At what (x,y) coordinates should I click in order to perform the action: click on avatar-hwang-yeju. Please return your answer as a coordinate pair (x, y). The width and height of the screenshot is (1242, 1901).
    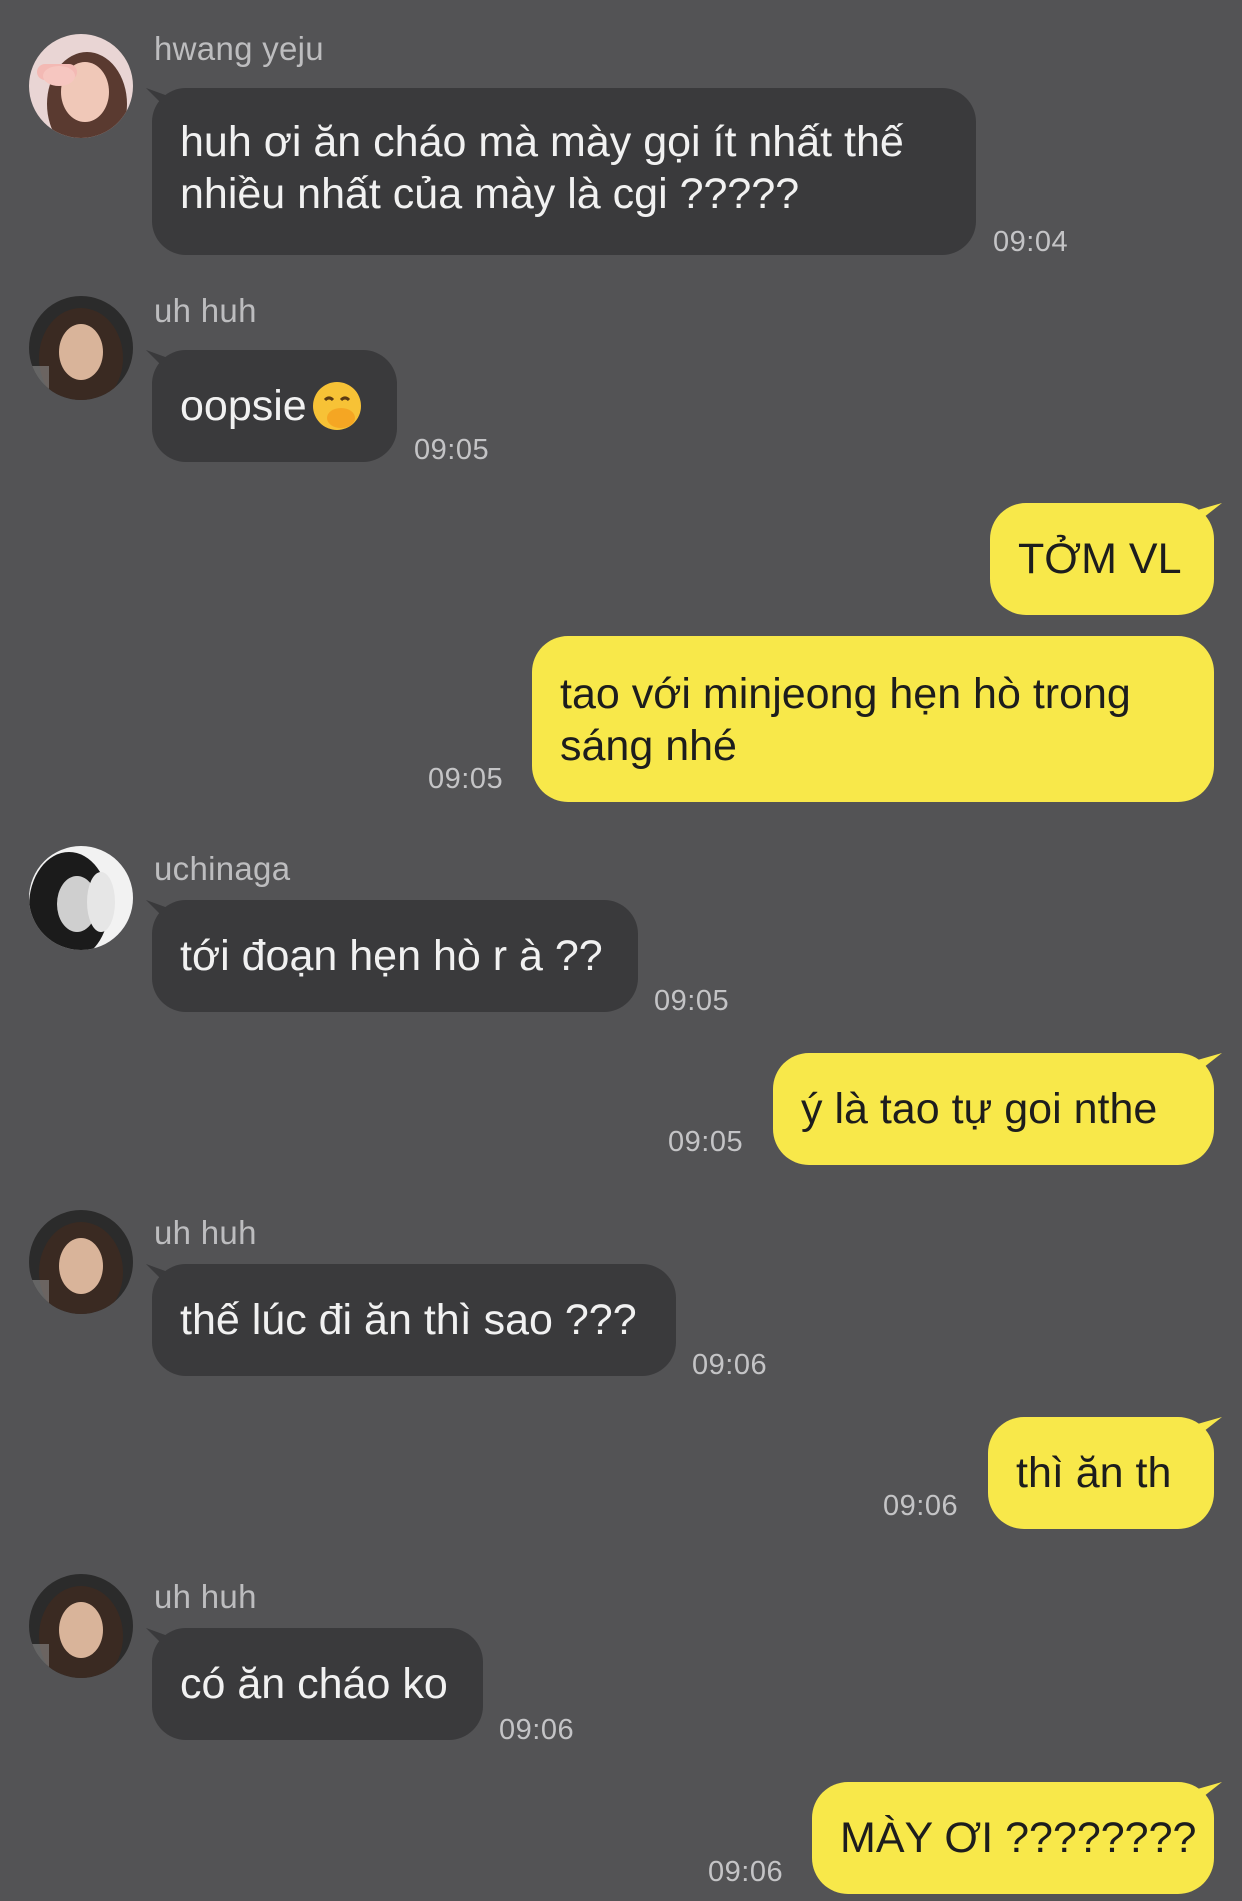
    Looking at the image, I should click on (81, 86).